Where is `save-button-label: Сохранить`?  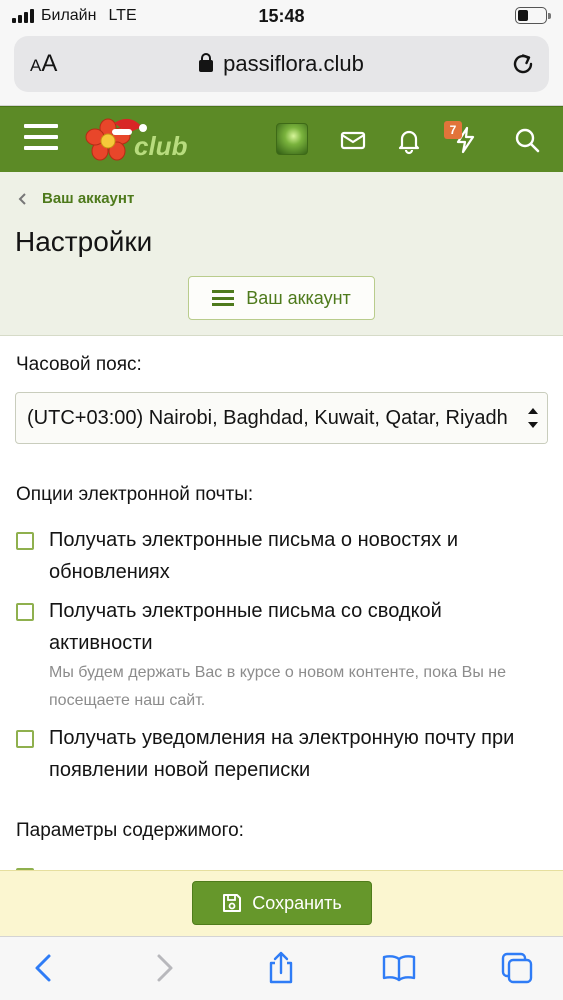 save-button-label: Сохранить is located at coordinates (297, 902).